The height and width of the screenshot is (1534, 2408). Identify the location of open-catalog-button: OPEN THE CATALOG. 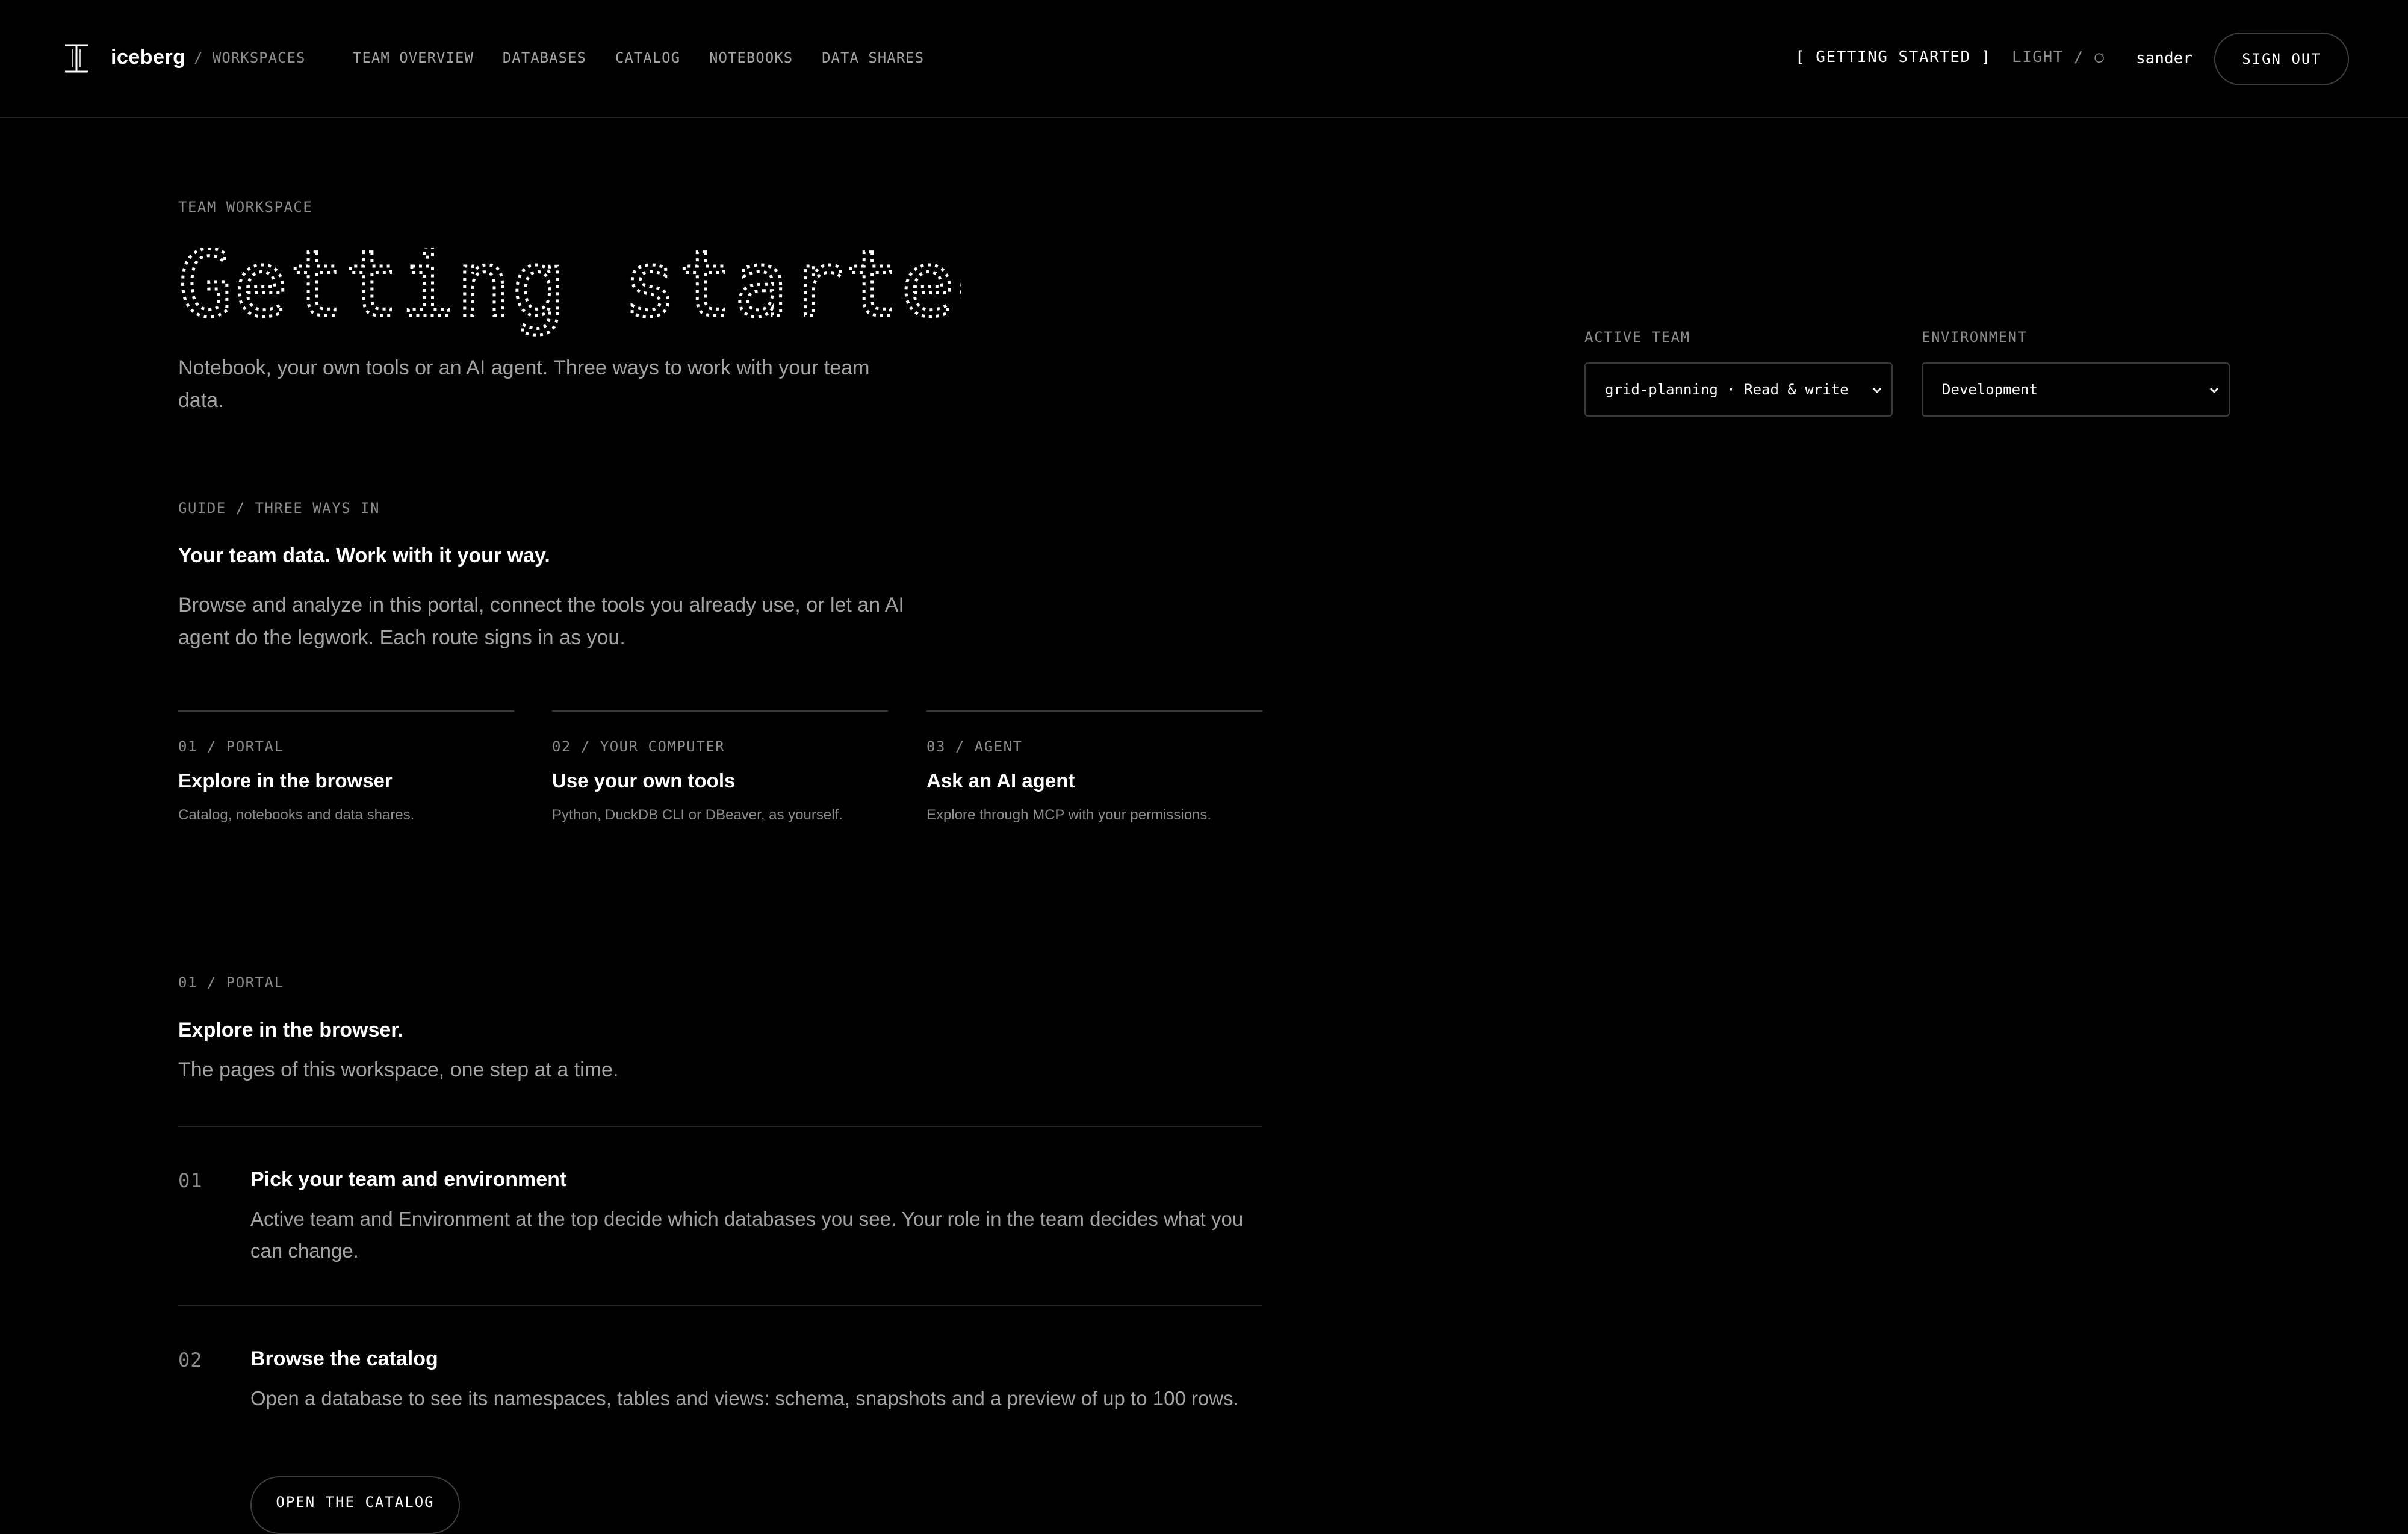
(355, 1505).